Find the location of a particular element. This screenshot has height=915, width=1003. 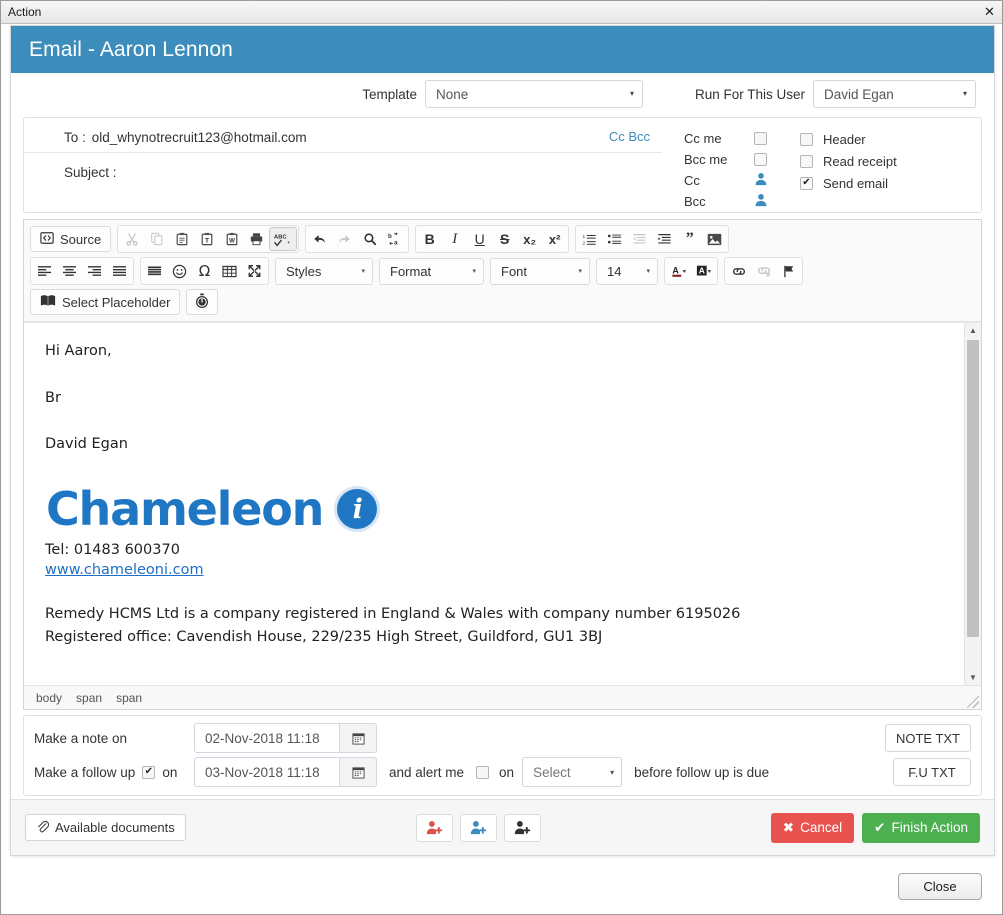

find-icon is located at coordinates (369, 239).